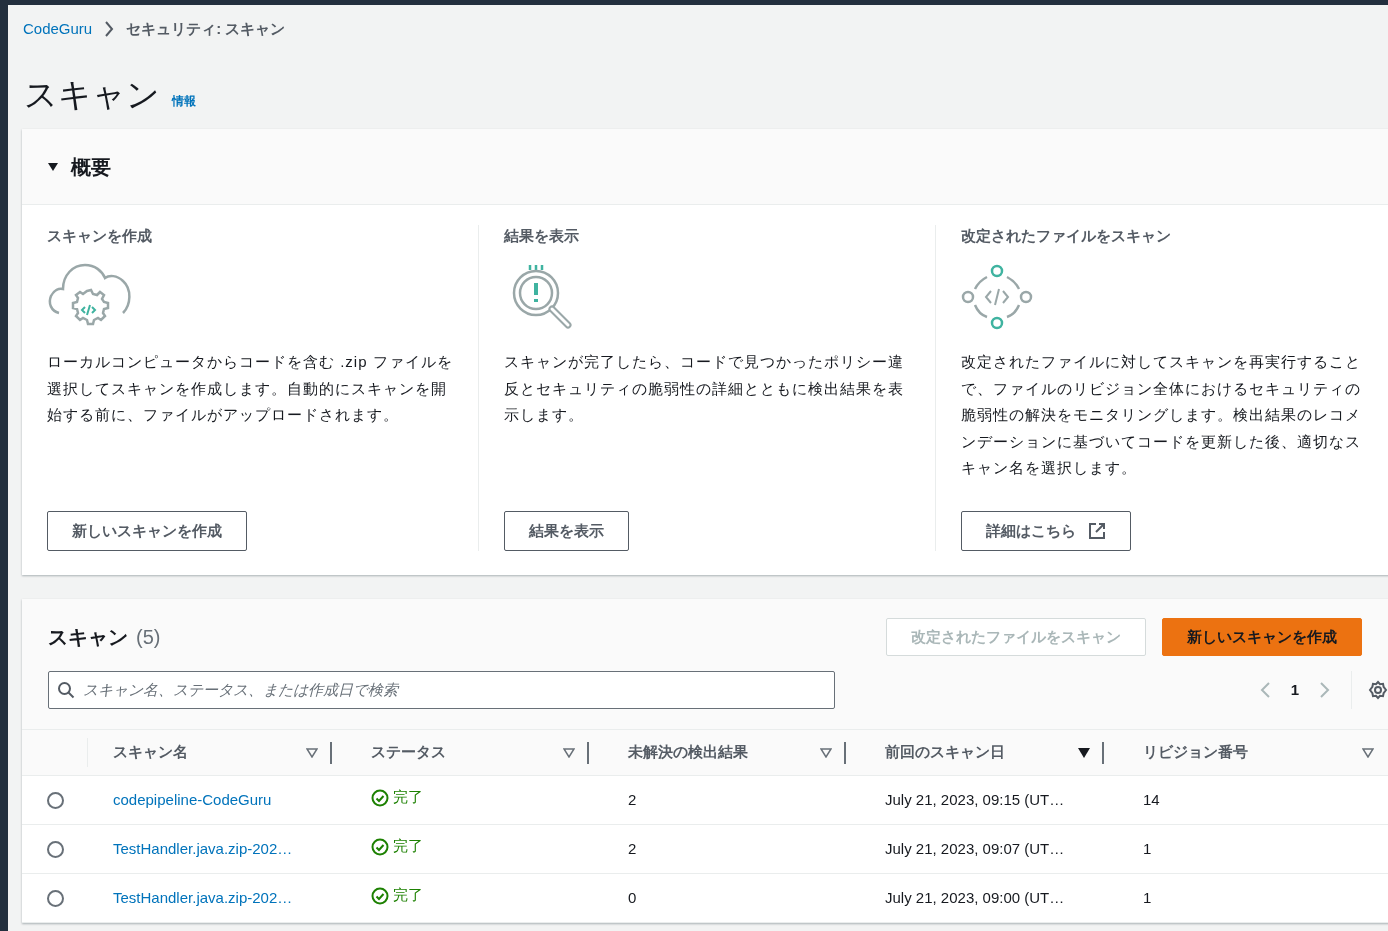 This screenshot has width=1388, height=931. Describe the element at coordinates (542, 236) in the screenshot. I see `column-title: 結果を表示` at that location.